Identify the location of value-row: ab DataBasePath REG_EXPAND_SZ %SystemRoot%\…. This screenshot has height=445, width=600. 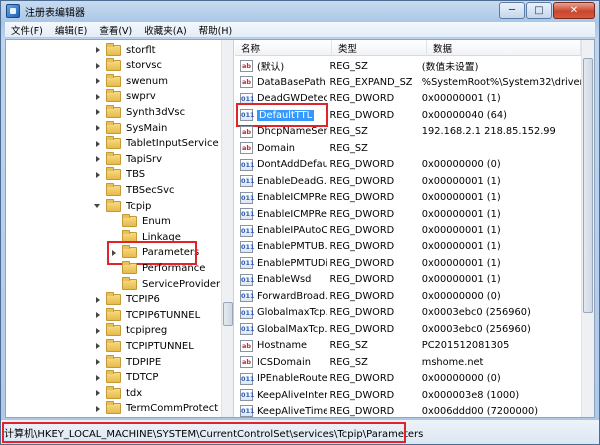
(410, 82).